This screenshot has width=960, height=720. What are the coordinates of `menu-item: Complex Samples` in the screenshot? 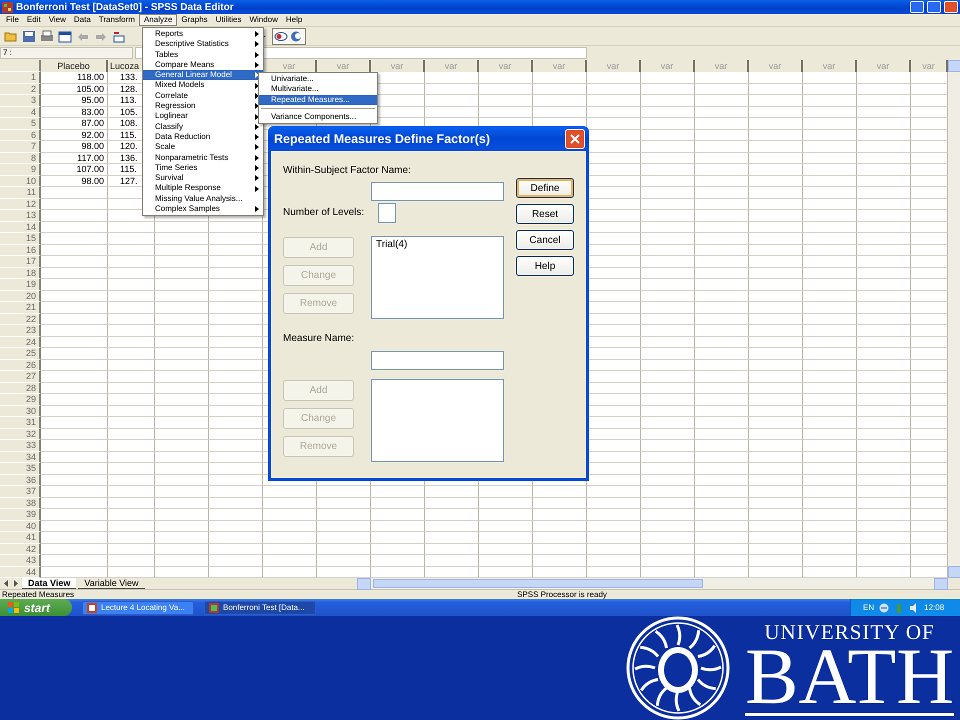 It's located at (203, 209).